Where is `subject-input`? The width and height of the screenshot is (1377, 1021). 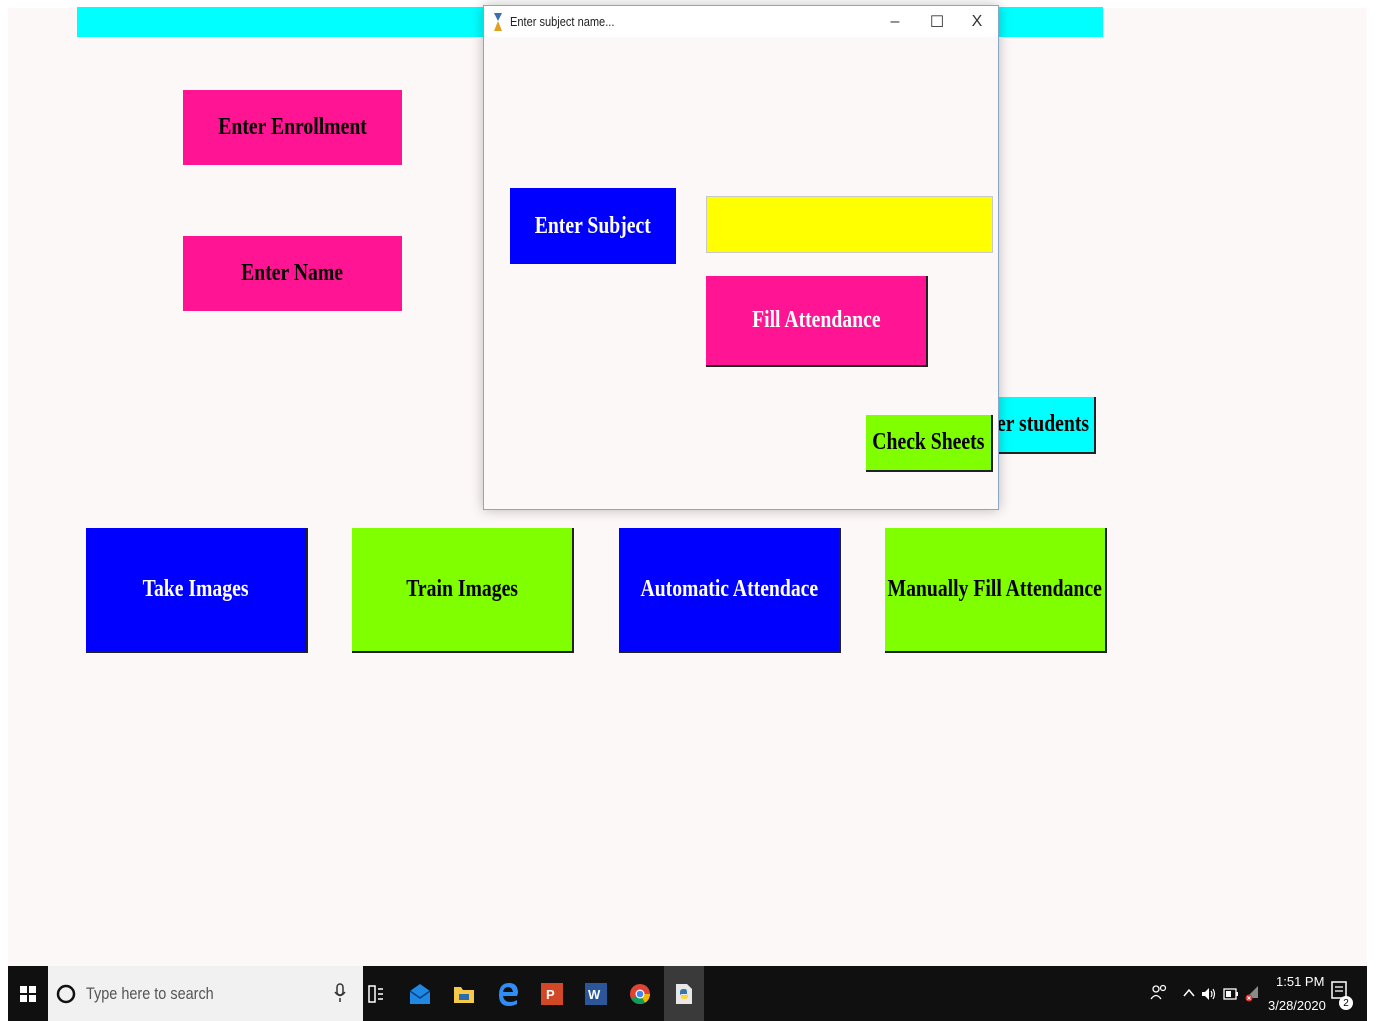
subject-input is located at coordinates (849, 224).